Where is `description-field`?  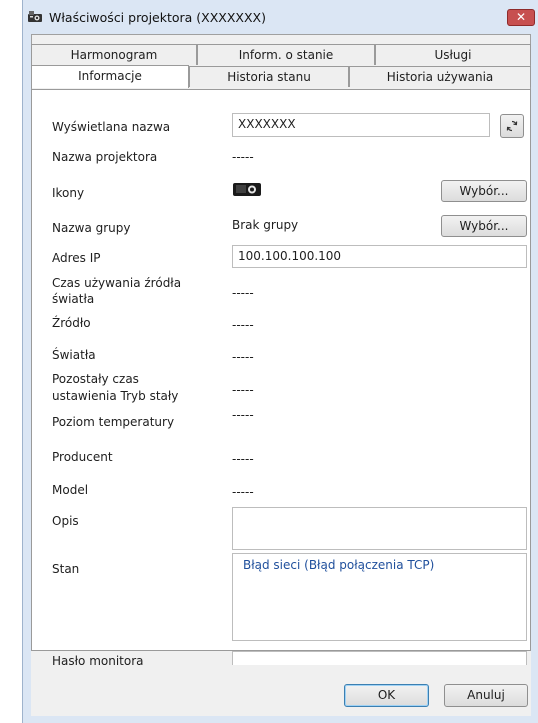 description-field is located at coordinates (379, 528).